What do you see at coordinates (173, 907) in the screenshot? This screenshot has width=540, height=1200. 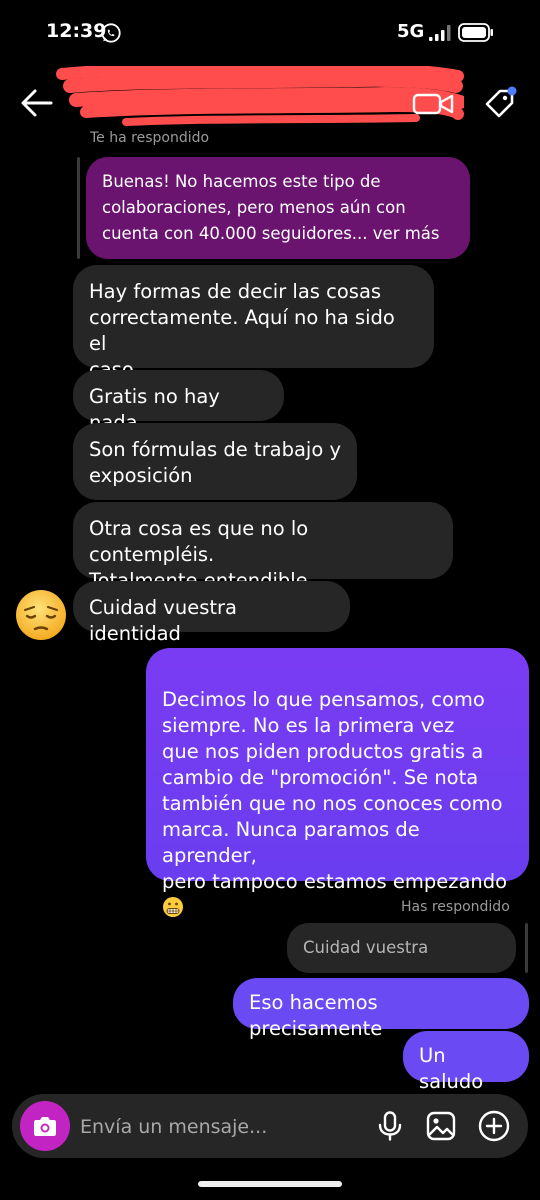 I see `grimacing-face-icon` at bounding box center [173, 907].